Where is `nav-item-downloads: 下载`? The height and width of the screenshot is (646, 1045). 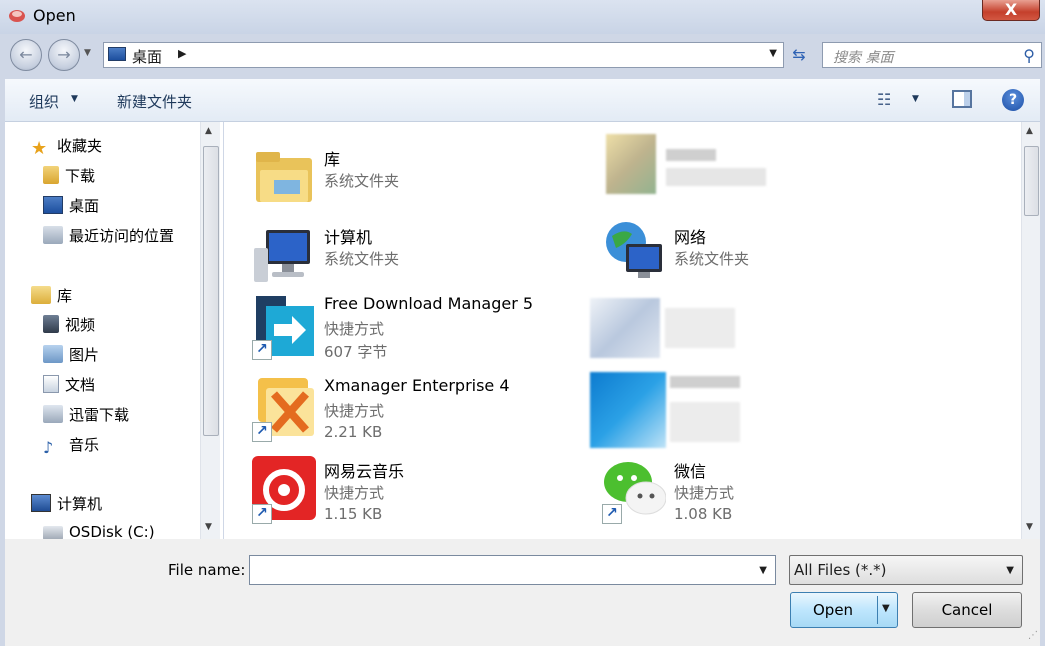 nav-item-downloads: 下载 is located at coordinates (69, 177).